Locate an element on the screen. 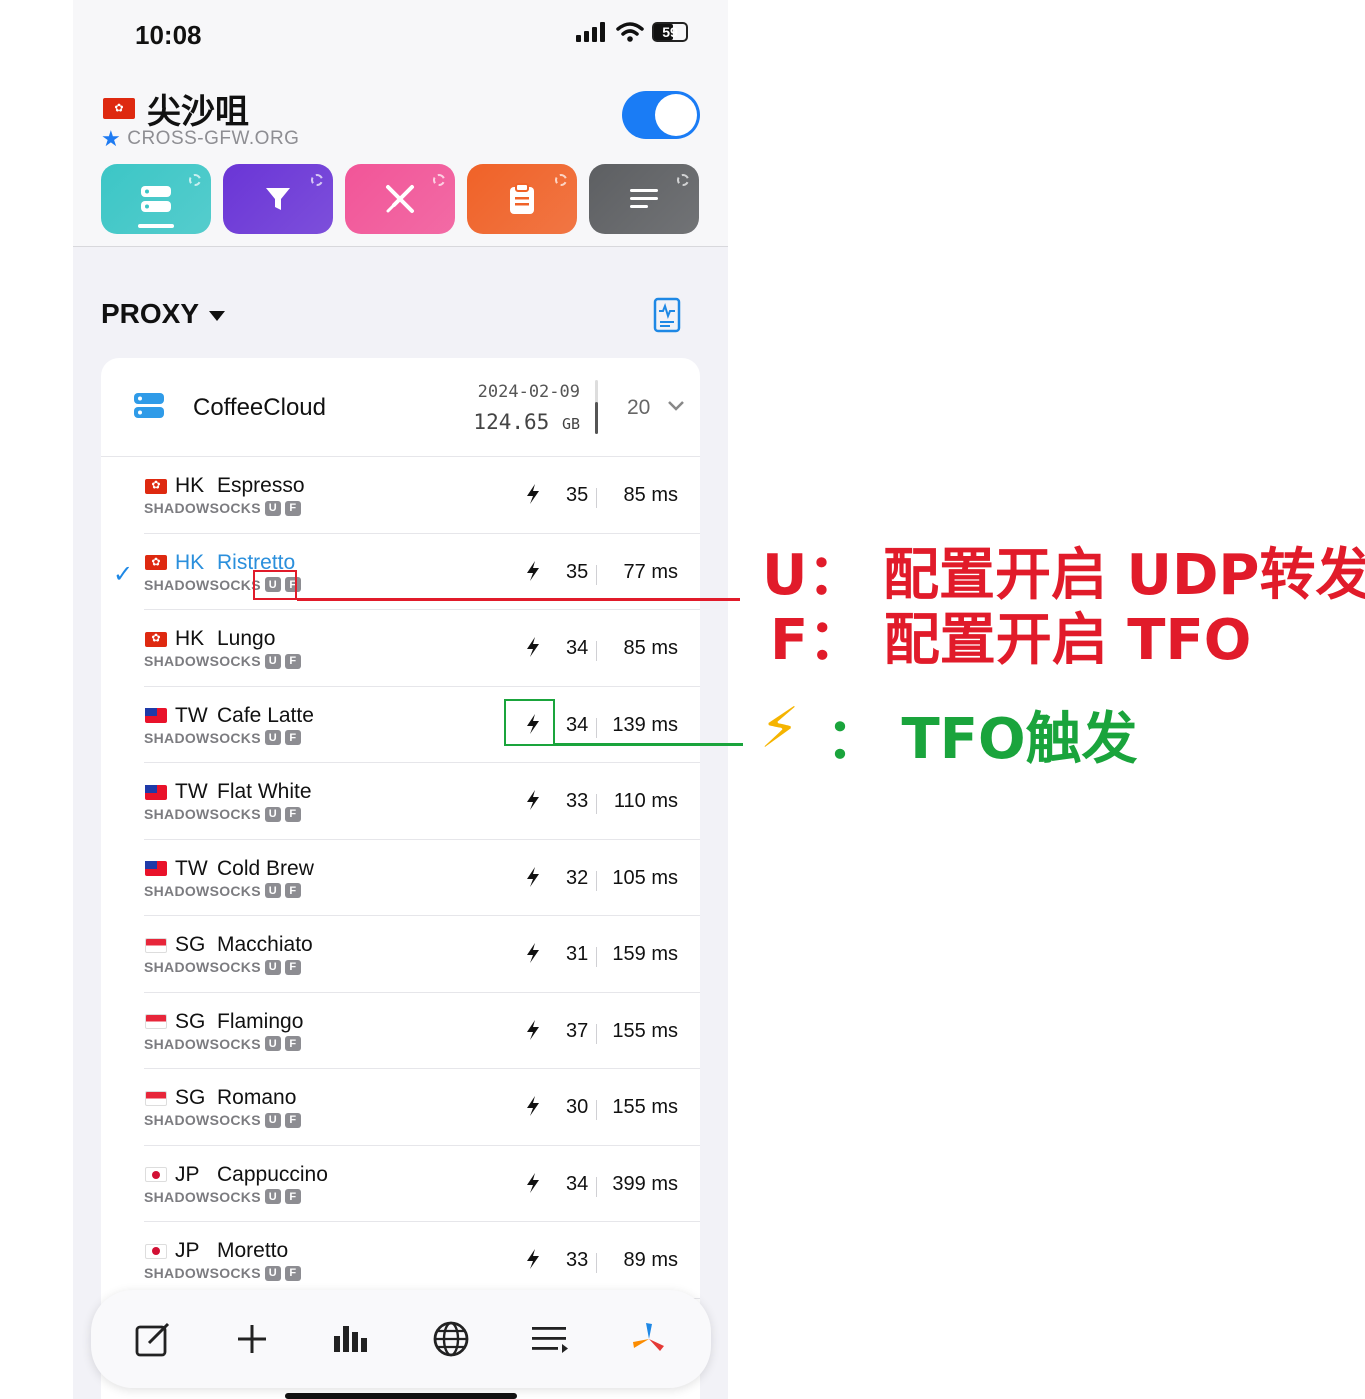 The width and height of the screenshot is (1365, 1399). node-count: 20 is located at coordinates (639, 407).